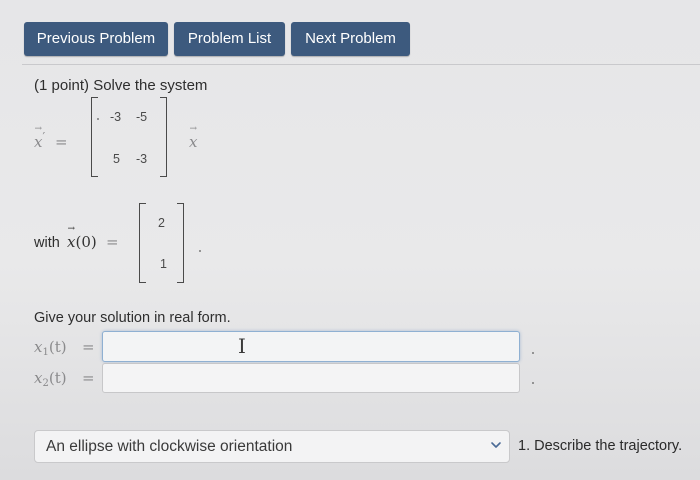  What do you see at coordinates (496, 445) in the screenshot?
I see `chevron-down-icon` at bounding box center [496, 445].